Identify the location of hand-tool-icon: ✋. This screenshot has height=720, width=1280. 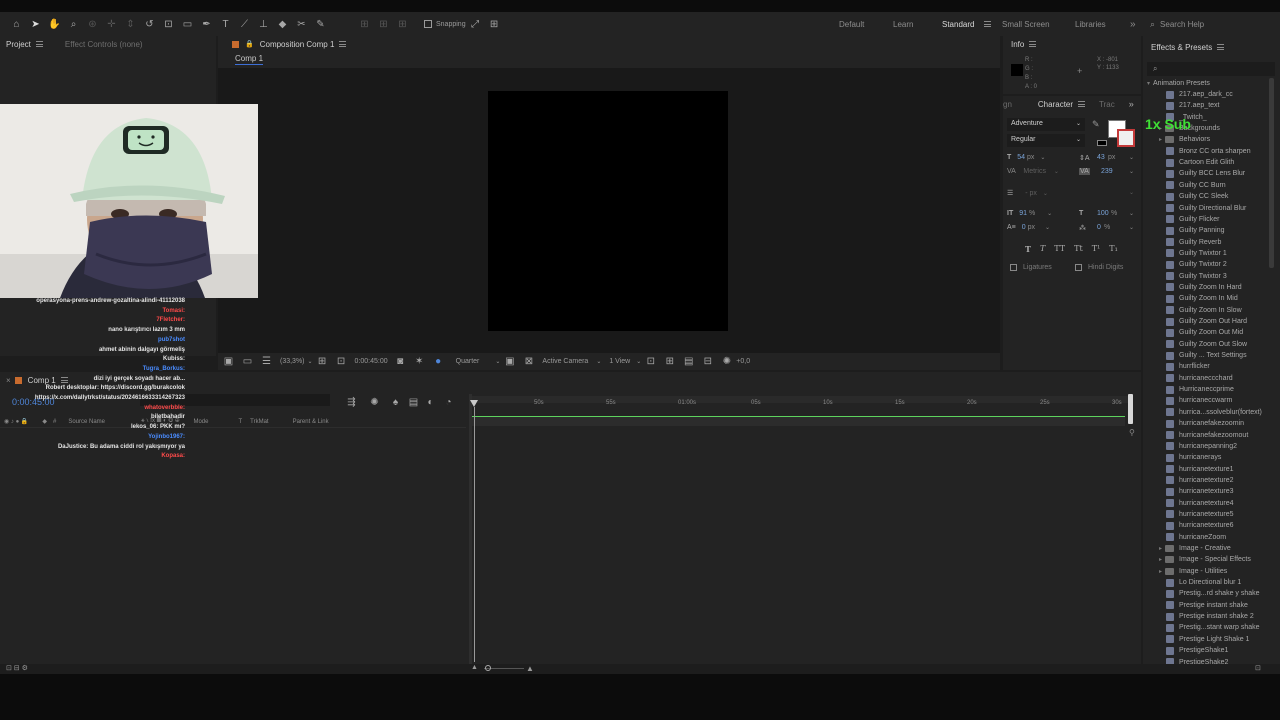
(54, 24).